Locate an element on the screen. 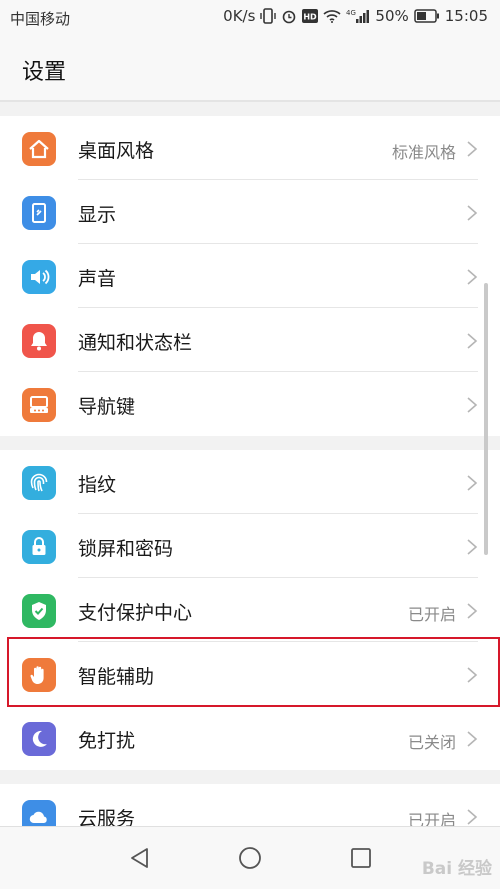  setting-label: 智能辅助 is located at coordinates (116, 677).